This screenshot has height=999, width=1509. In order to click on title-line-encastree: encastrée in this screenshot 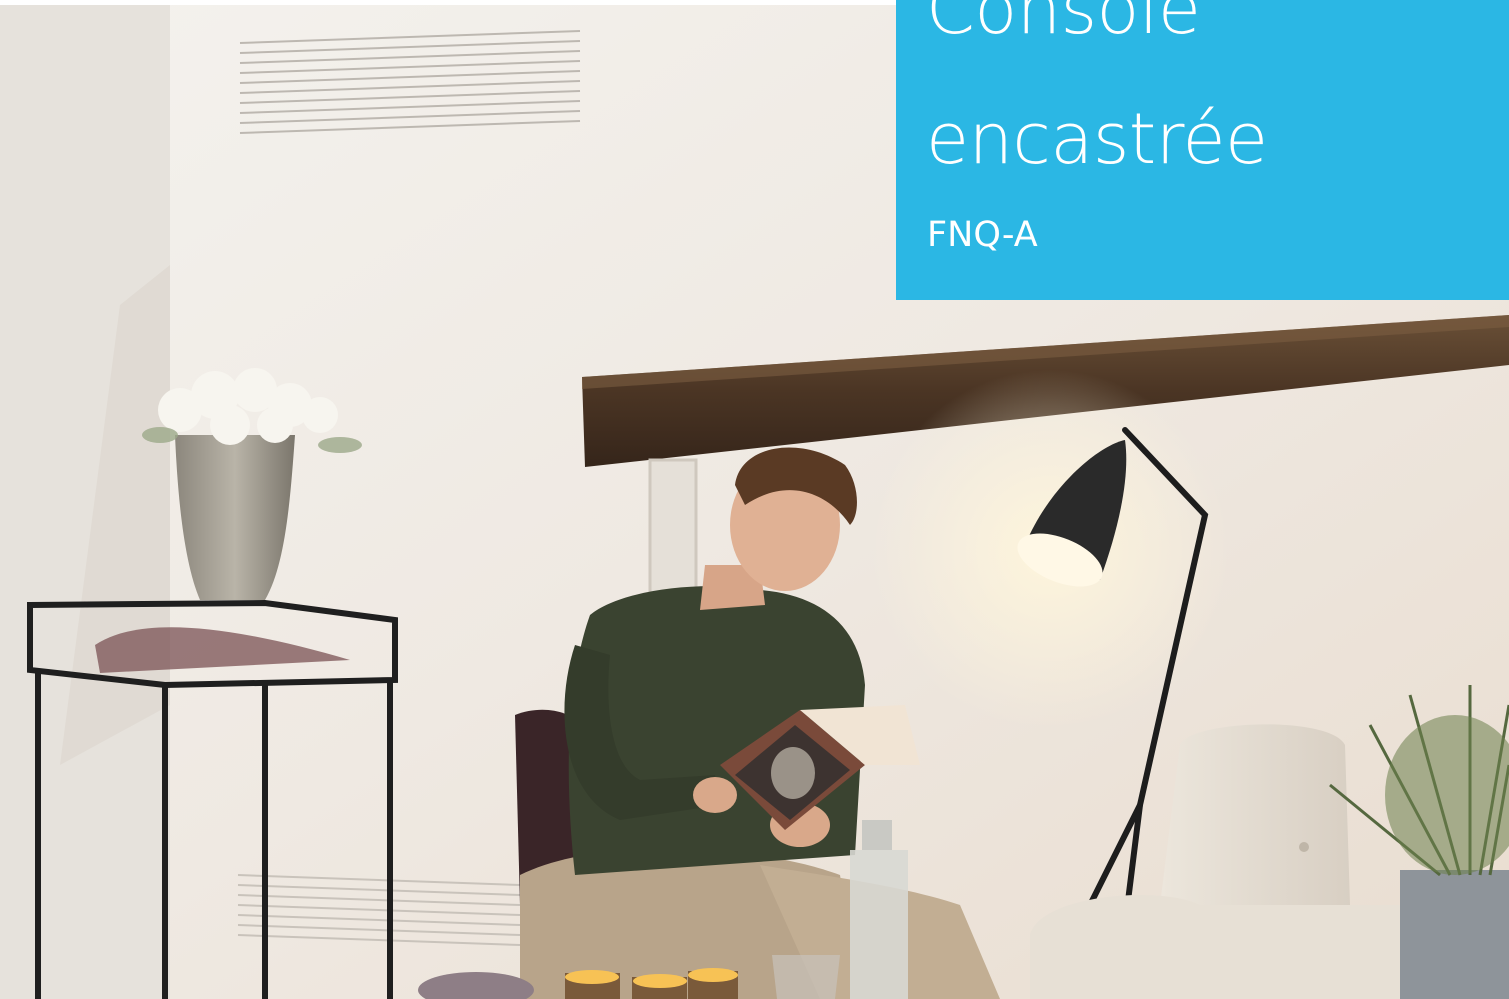, I will do `click(1097, 139)`.